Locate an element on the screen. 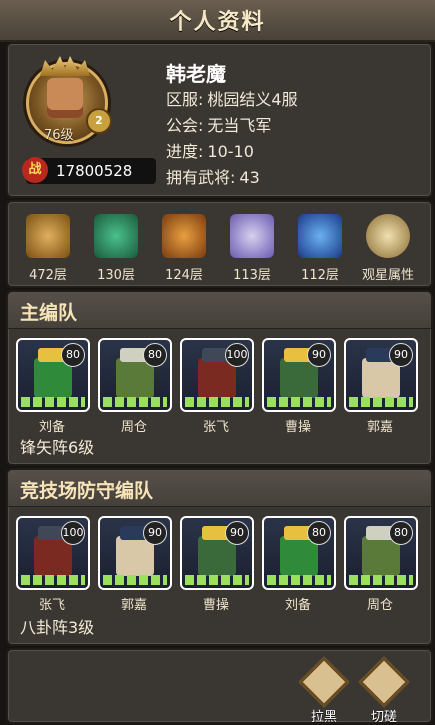 The width and height of the screenshot is (435, 725). star-attributes-button: 观星属性 is located at coordinates (388, 248).